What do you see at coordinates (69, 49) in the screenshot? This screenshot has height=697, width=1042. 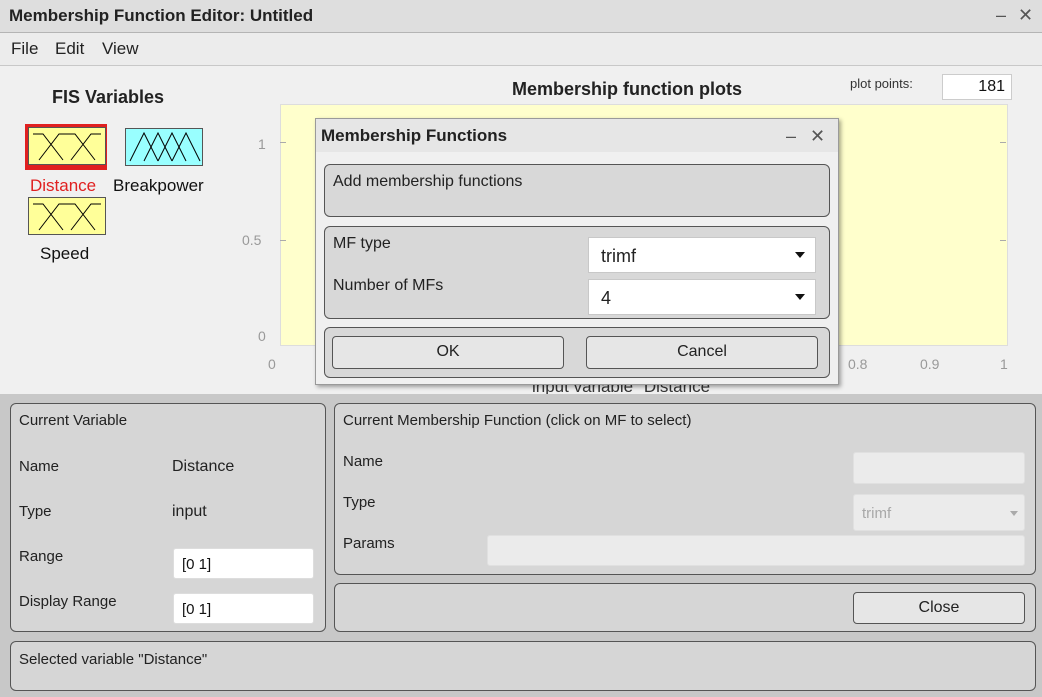 I see `menu-edit: Edit` at bounding box center [69, 49].